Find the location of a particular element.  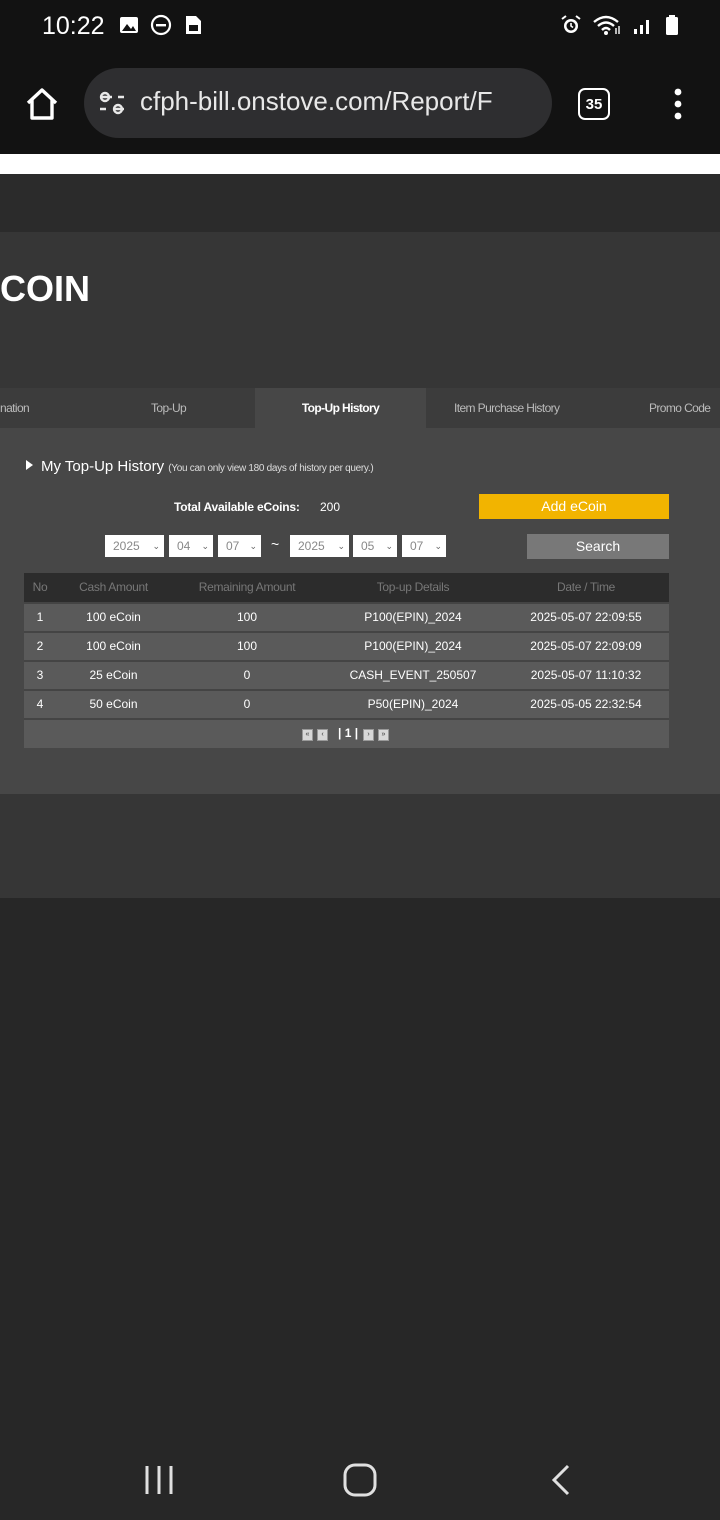

cell-top-up-details: CASH_EVENT_250507 is located at coordinates (413, 675).